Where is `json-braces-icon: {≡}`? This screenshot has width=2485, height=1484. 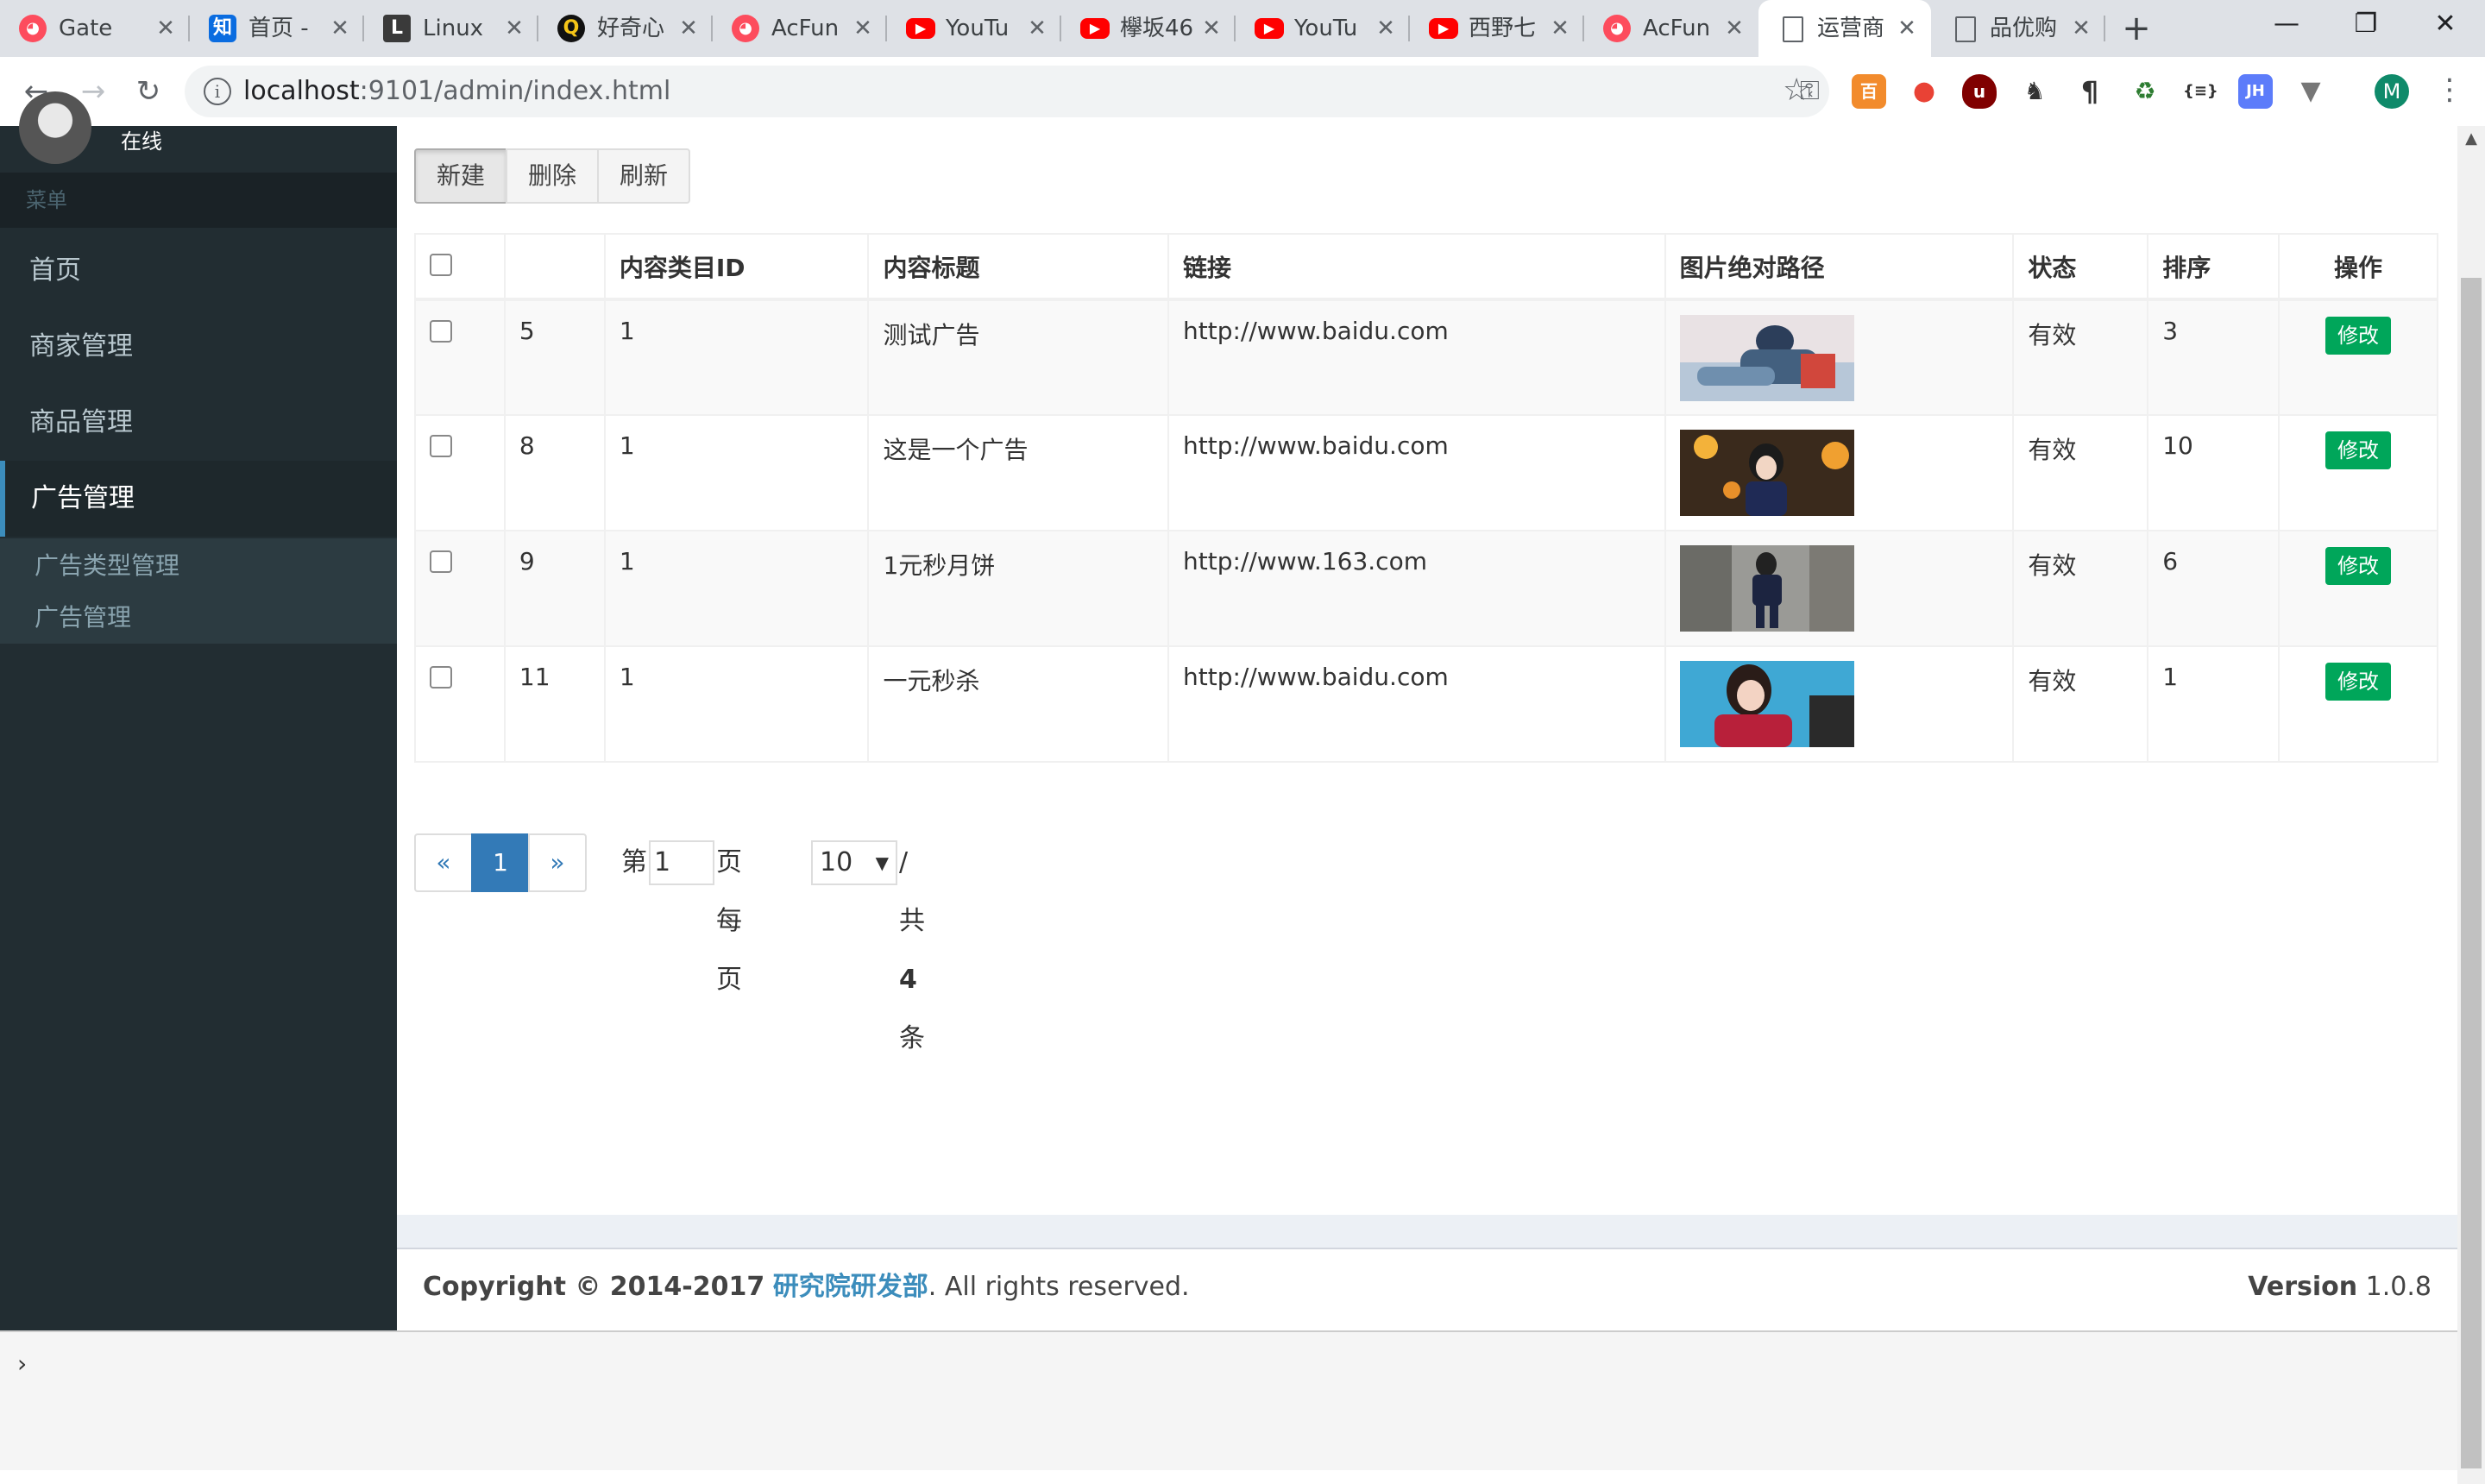 json-braces-icon: {≡} is located at coordinates (2200, 91).